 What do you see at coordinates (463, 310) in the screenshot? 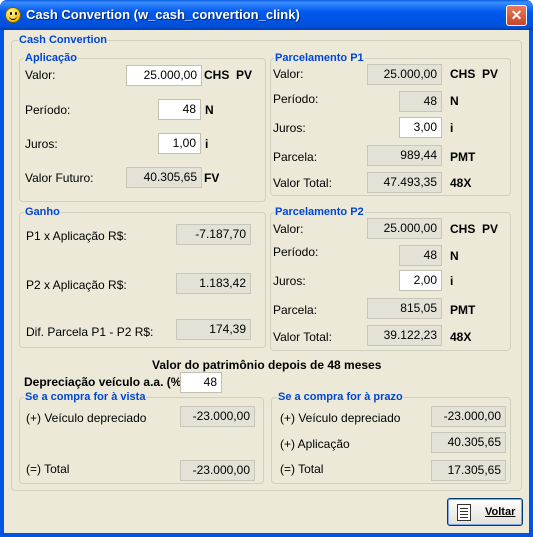
I see `p2-parcela-unit: PMT` at bounding box center [463, 310].